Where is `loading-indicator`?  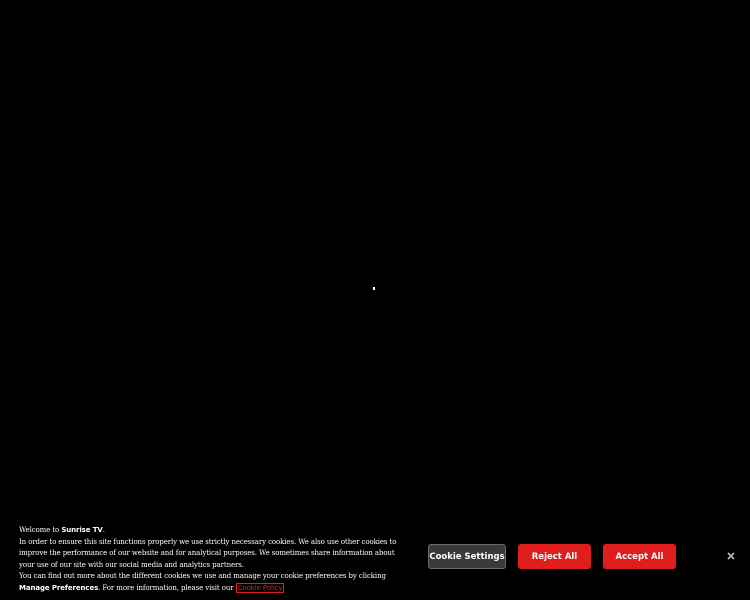
loading-indicator is located at coordinates (374, 288).